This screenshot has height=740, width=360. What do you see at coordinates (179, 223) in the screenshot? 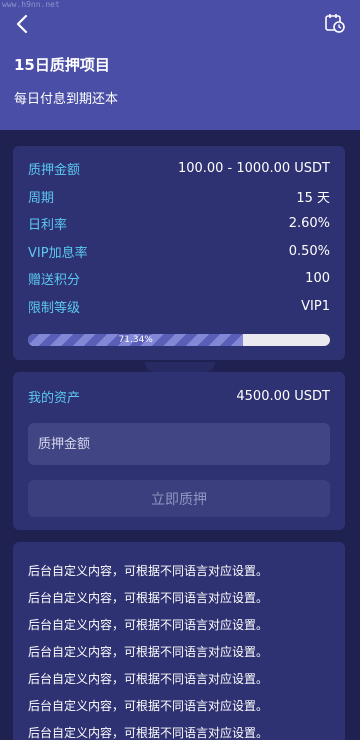
I see `info-row-daily-rate: 日利率 2.60%` at bounding box center [179, 223].